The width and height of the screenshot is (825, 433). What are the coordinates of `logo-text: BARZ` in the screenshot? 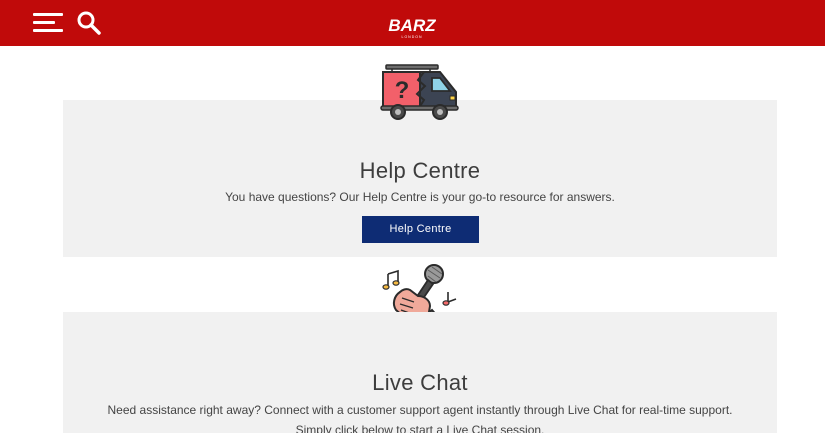 It's located at (412, 25).